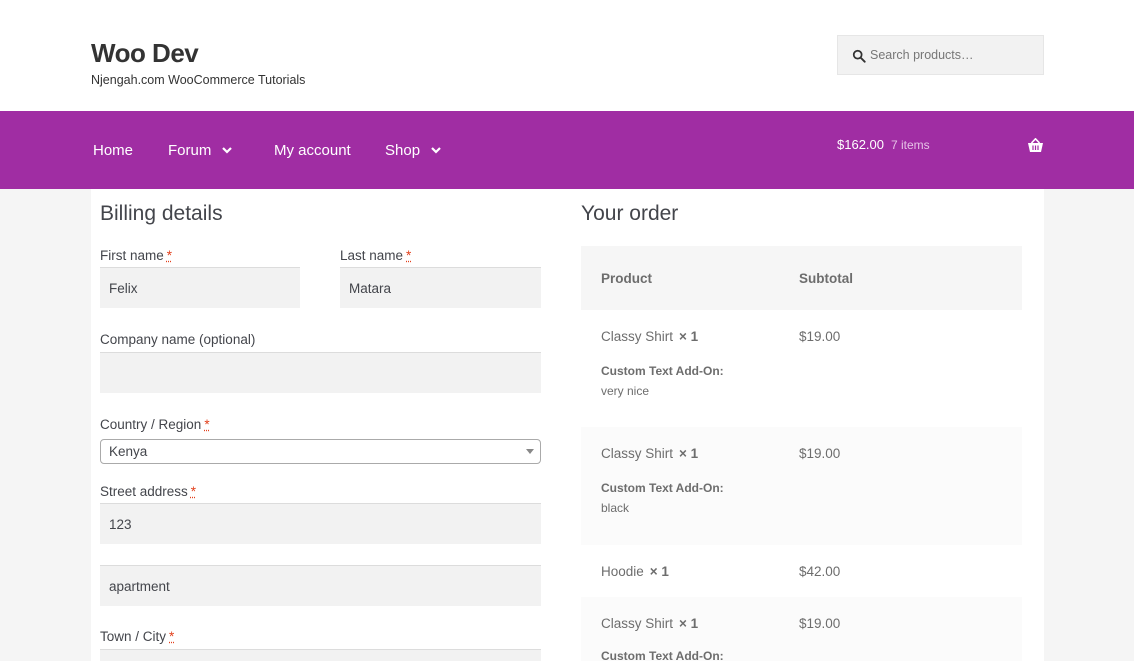 Image resolution: width=1134 pixels, height=661 pixels. What do you see at coordinates (148, 491) in the screenshot?
I see `street-address-label: Street address *` at bounding box center [148, 491].